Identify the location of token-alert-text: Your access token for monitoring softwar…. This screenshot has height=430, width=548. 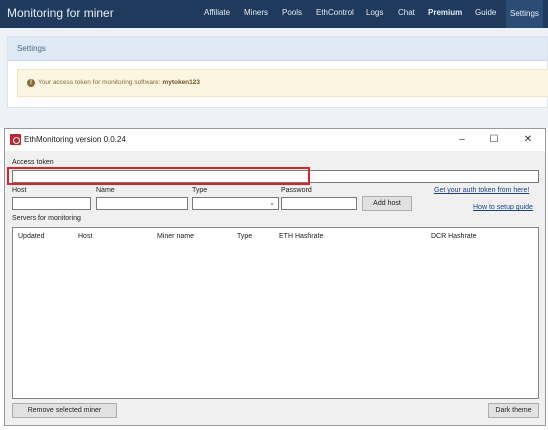
(119, 82).